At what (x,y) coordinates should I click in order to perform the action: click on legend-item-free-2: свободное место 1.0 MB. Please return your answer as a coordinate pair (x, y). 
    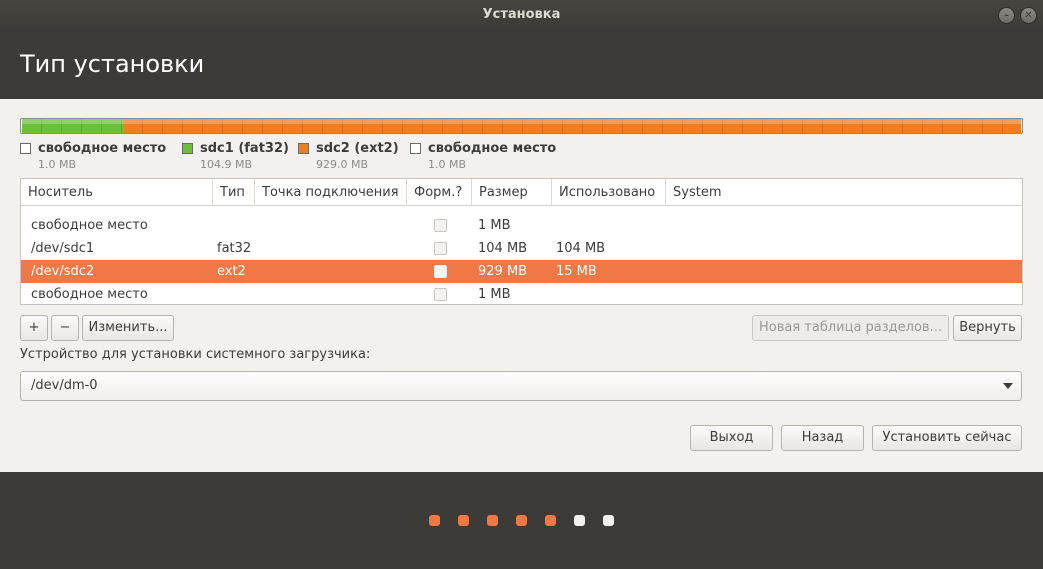
    Looking at the image, I should click on (490, 156).